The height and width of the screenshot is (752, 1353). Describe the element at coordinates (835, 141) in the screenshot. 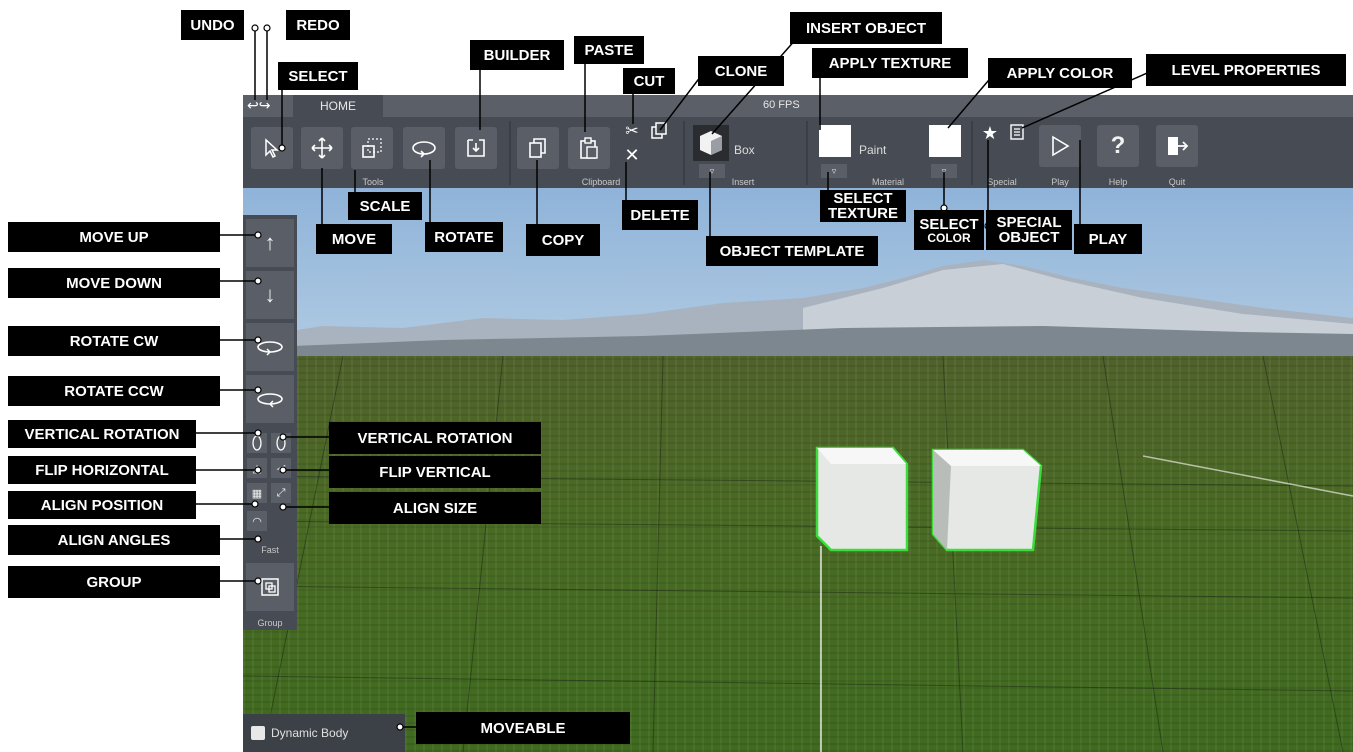

I see `texture-swatch` at that location.